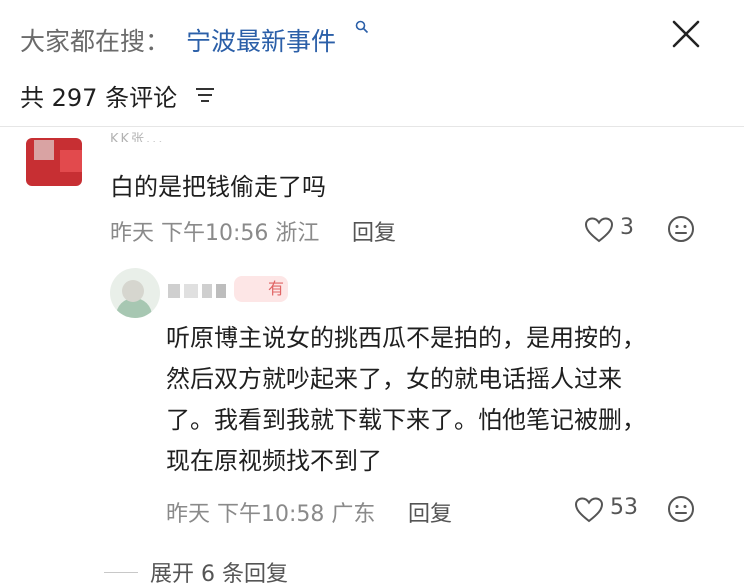 Image resolution: width=744 pixels, height=588 pixels. I want to click on like-button: 3, so click(614, 229).